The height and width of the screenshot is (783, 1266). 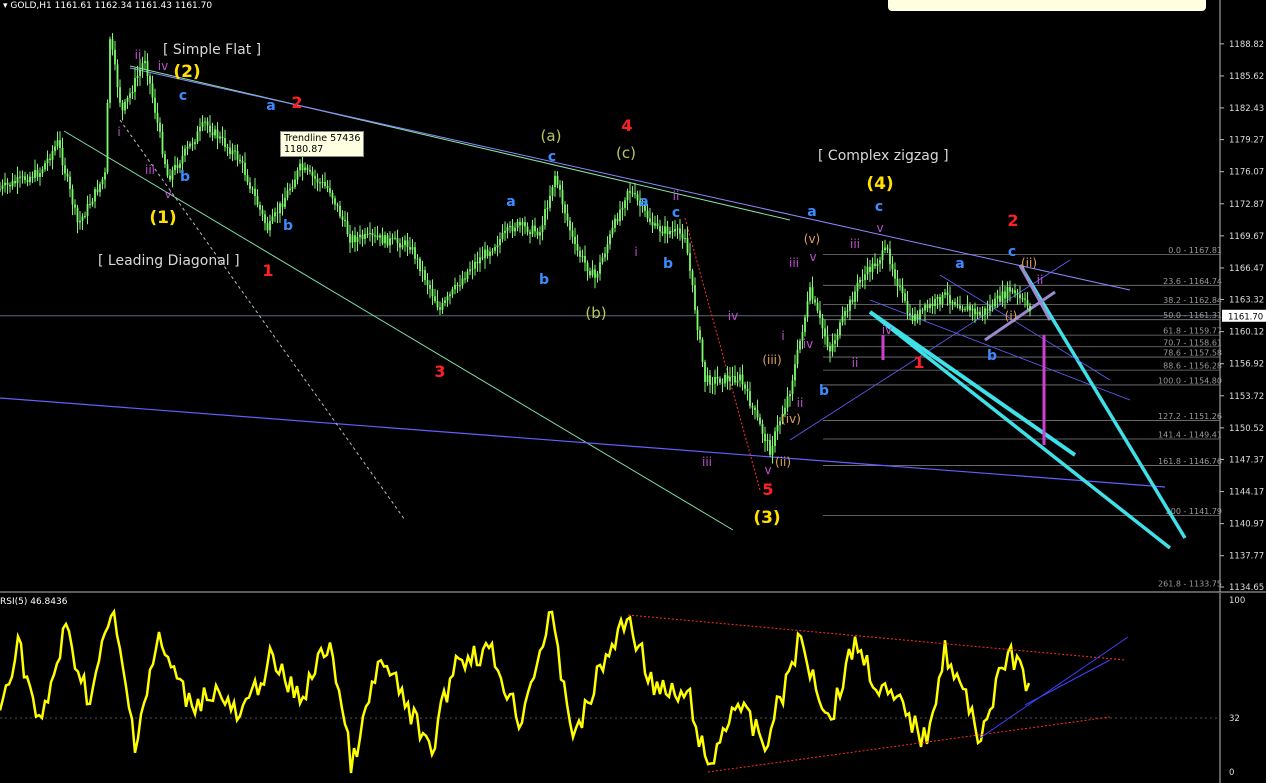 I want to click on wave-label: ii, so click(x=855, y=363).